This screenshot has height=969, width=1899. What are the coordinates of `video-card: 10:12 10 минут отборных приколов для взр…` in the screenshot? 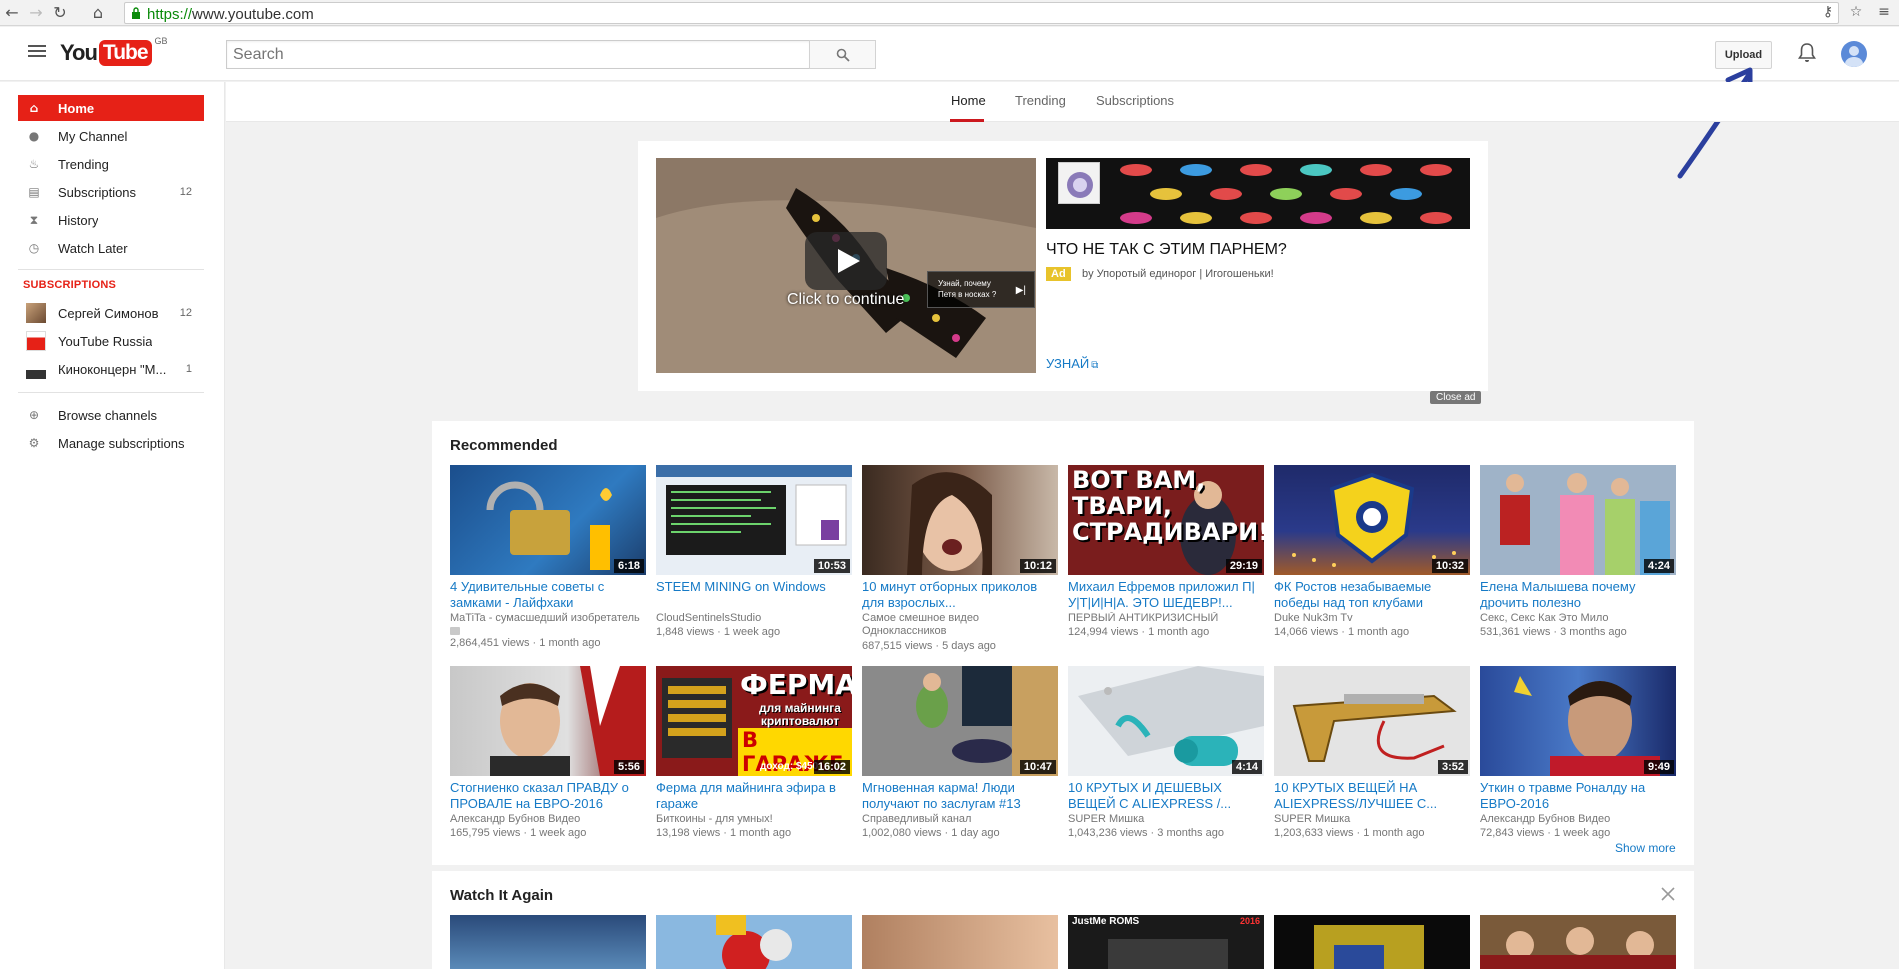 It's located at (960, 558).